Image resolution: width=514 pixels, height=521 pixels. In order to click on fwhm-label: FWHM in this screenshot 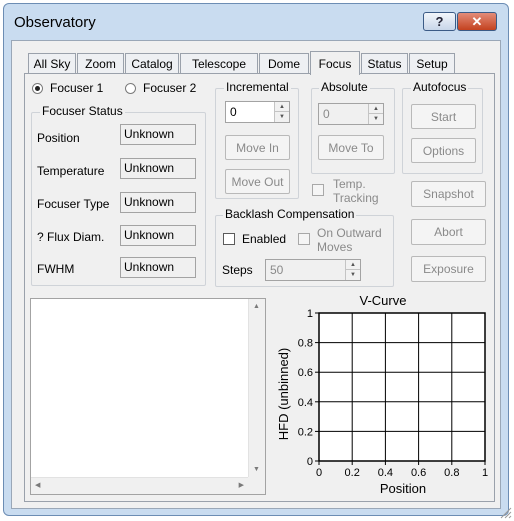, I will do `click(56, 269)`.